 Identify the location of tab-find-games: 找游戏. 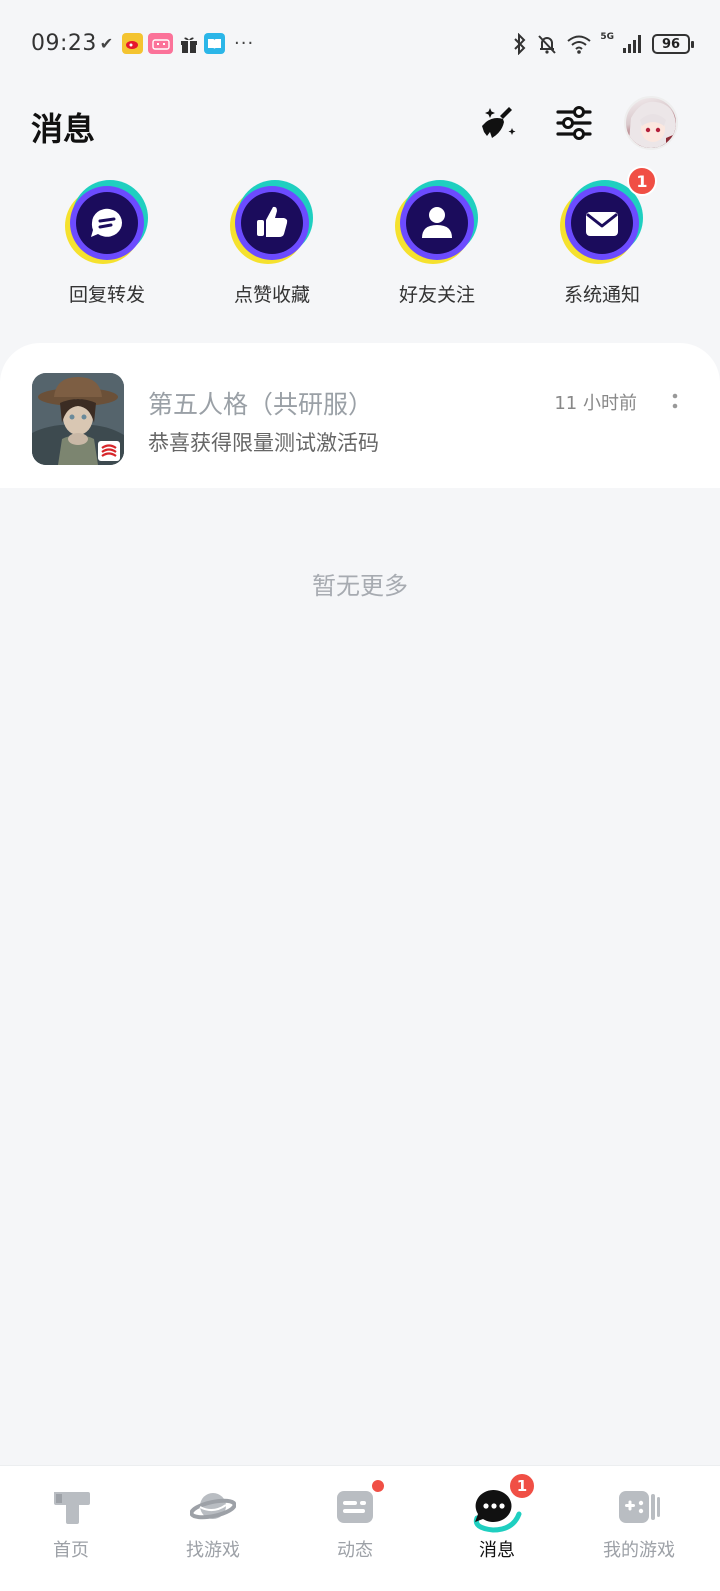
(213, 1523).